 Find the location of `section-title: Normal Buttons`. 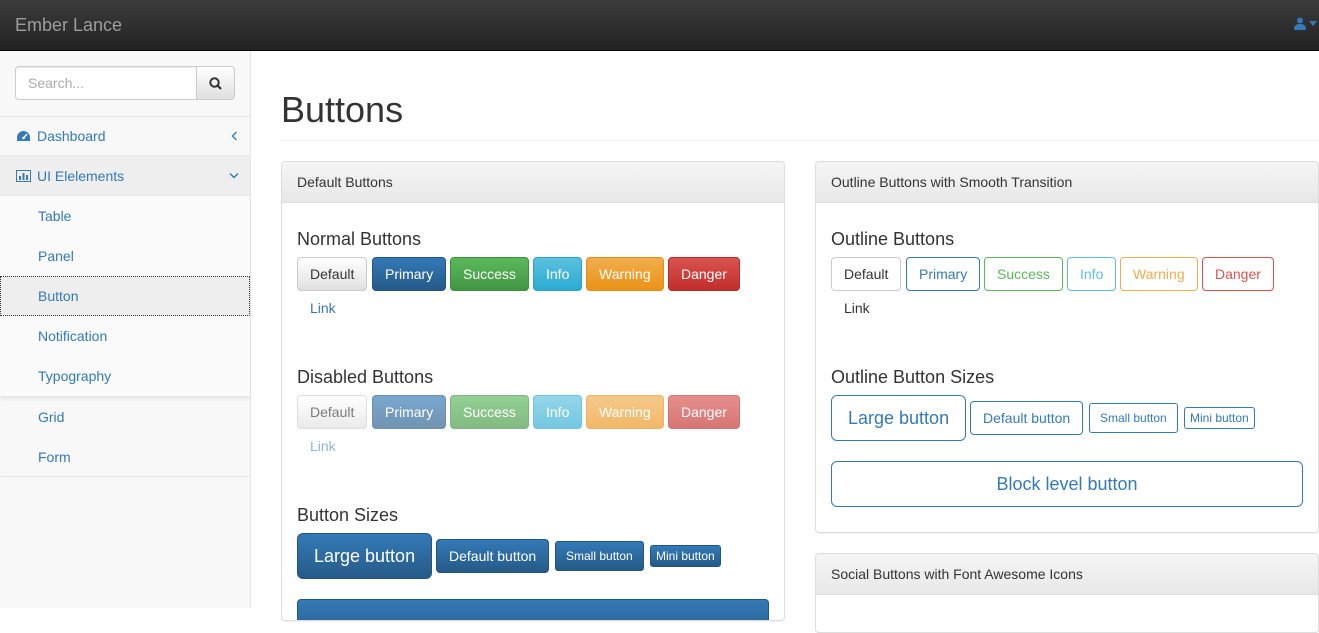

section-title: Normal Buttons is located at coordinates (359, 239).